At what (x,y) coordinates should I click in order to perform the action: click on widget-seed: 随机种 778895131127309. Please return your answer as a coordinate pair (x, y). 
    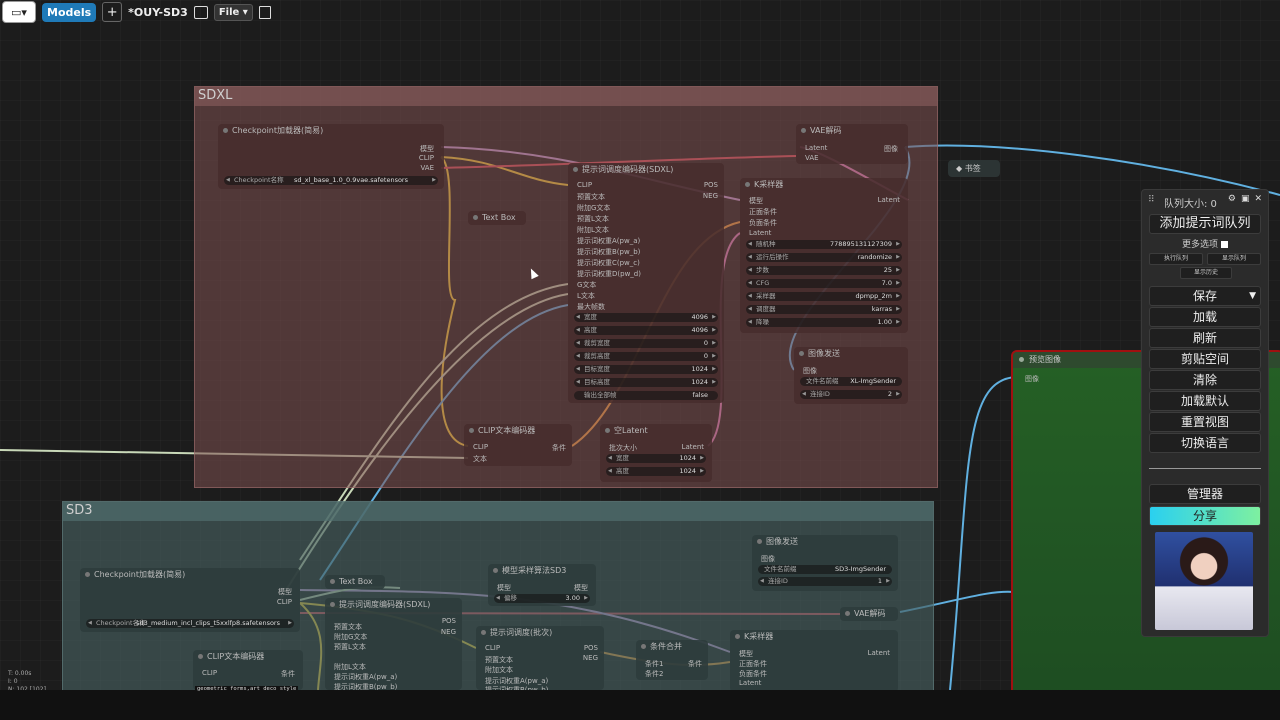
    Looking at the image, I should click on (824, 244).